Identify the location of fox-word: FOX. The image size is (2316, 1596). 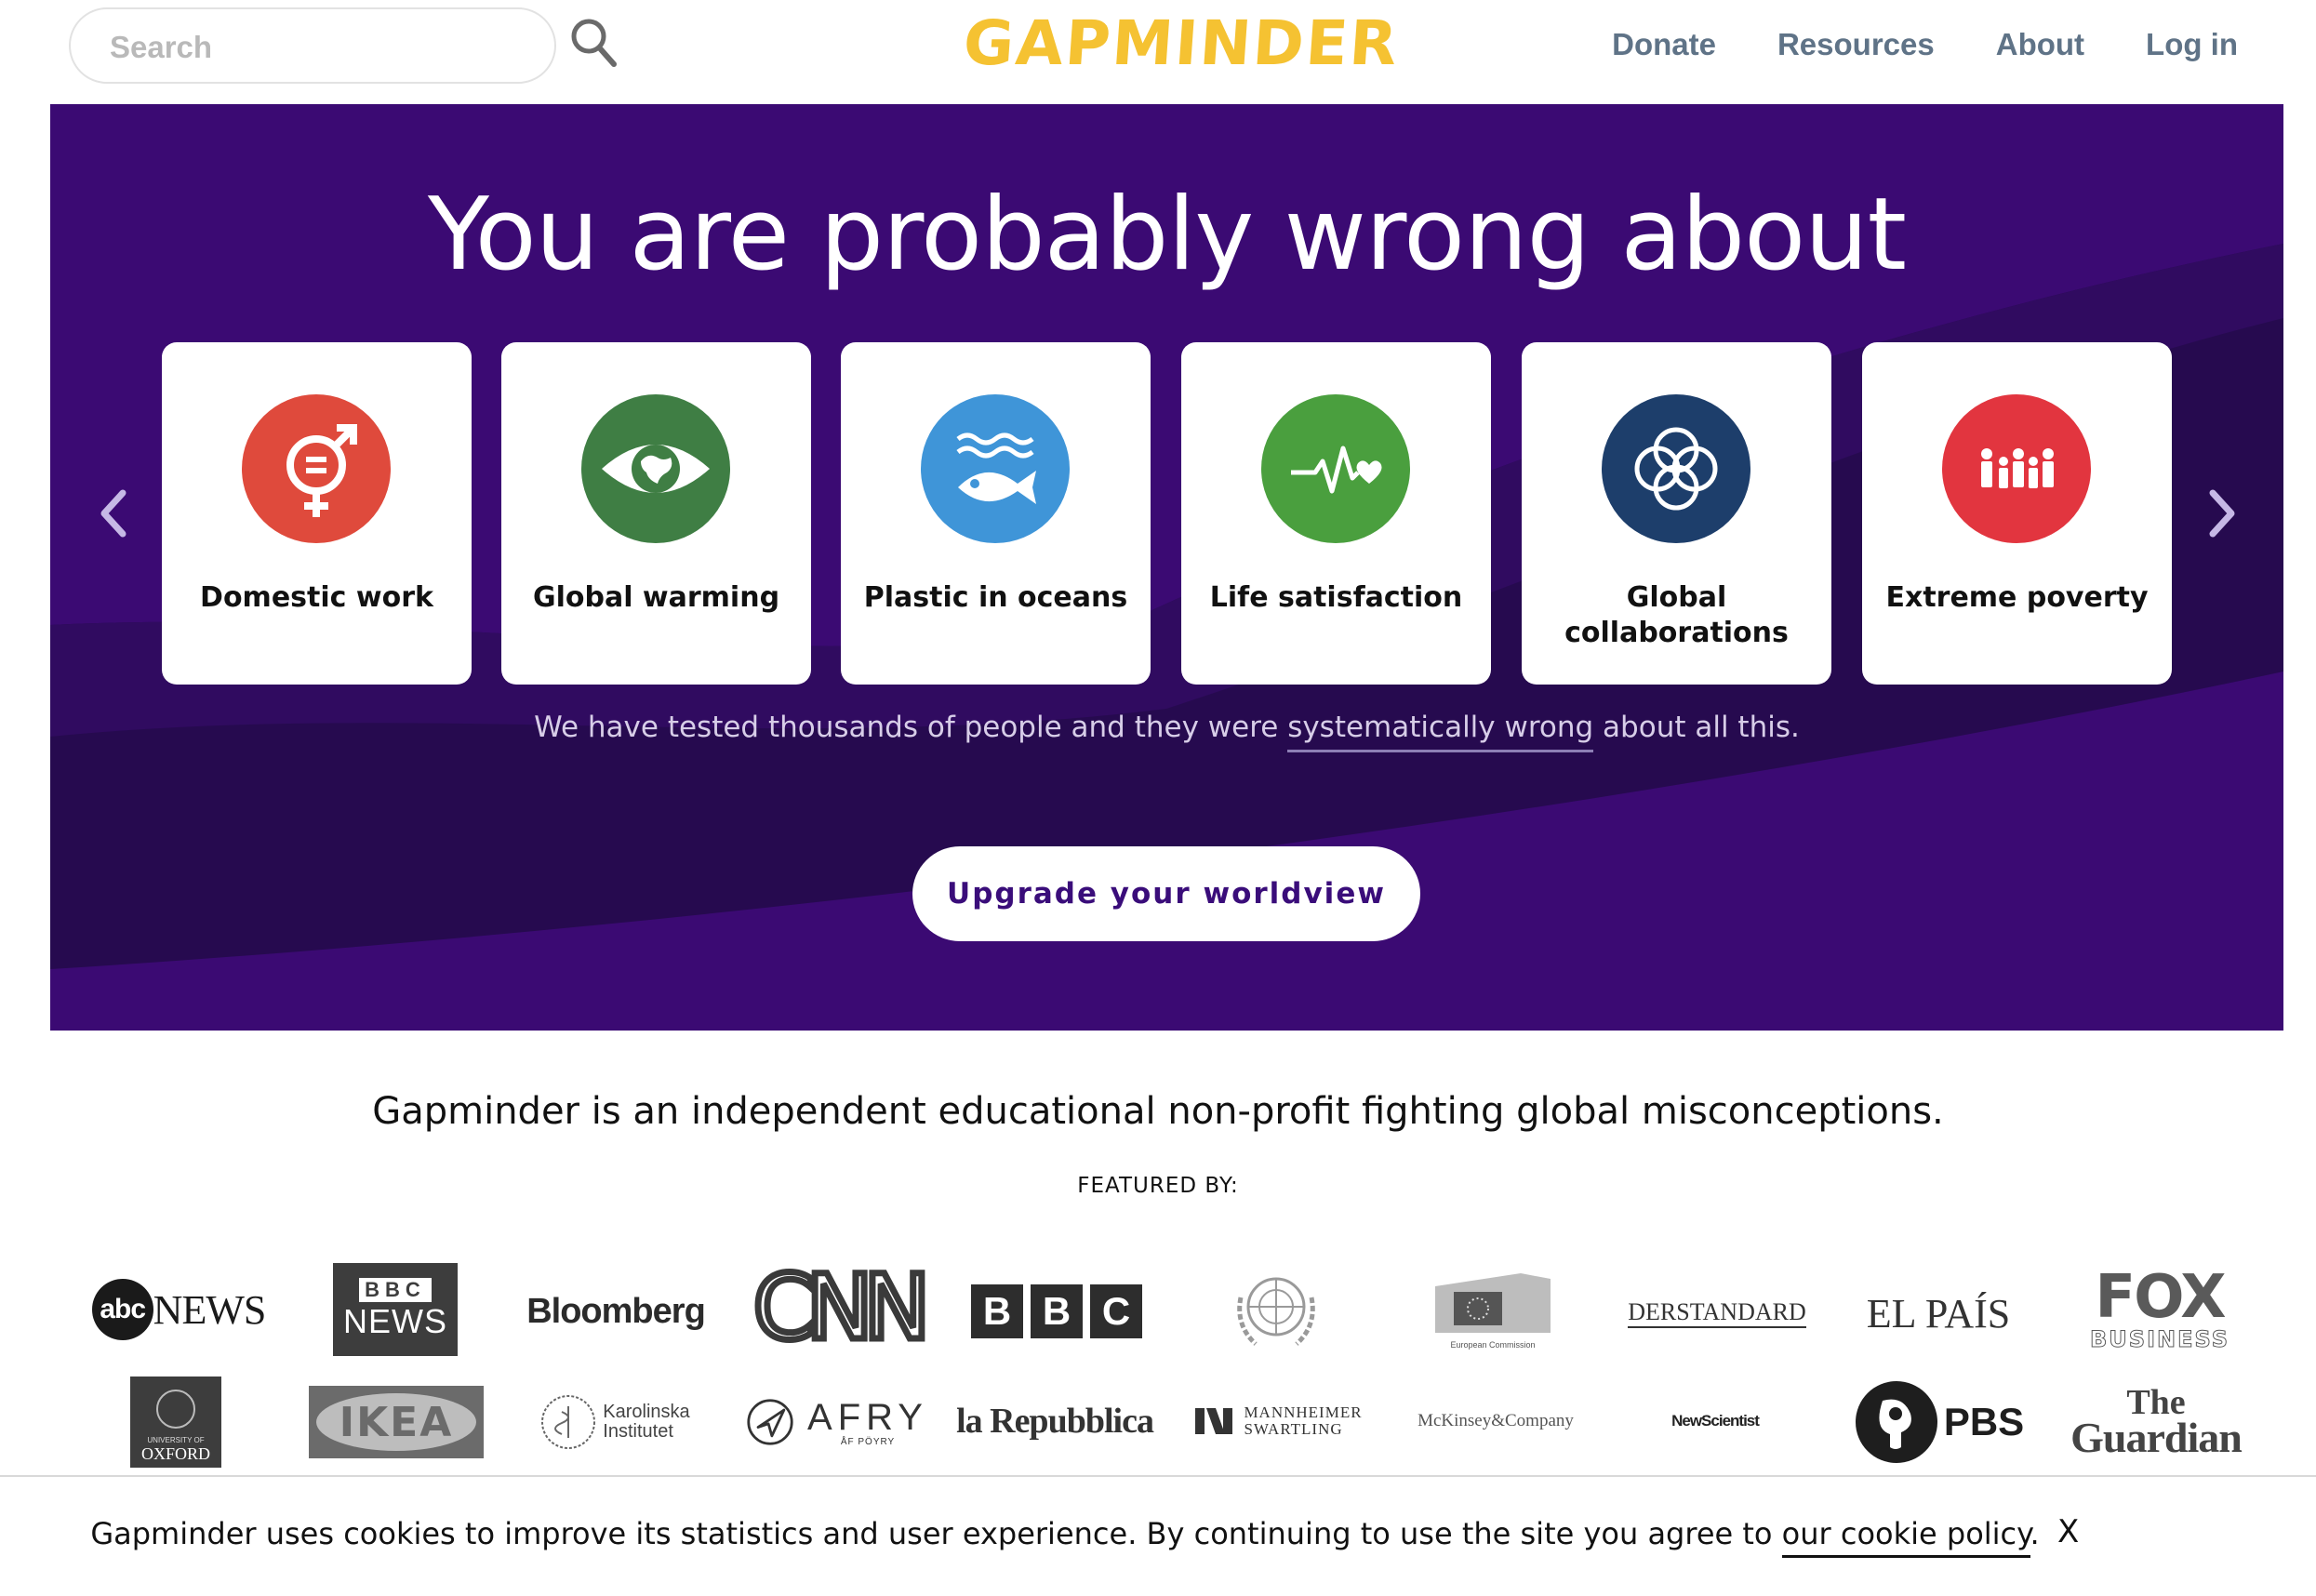
(2160, 1298).